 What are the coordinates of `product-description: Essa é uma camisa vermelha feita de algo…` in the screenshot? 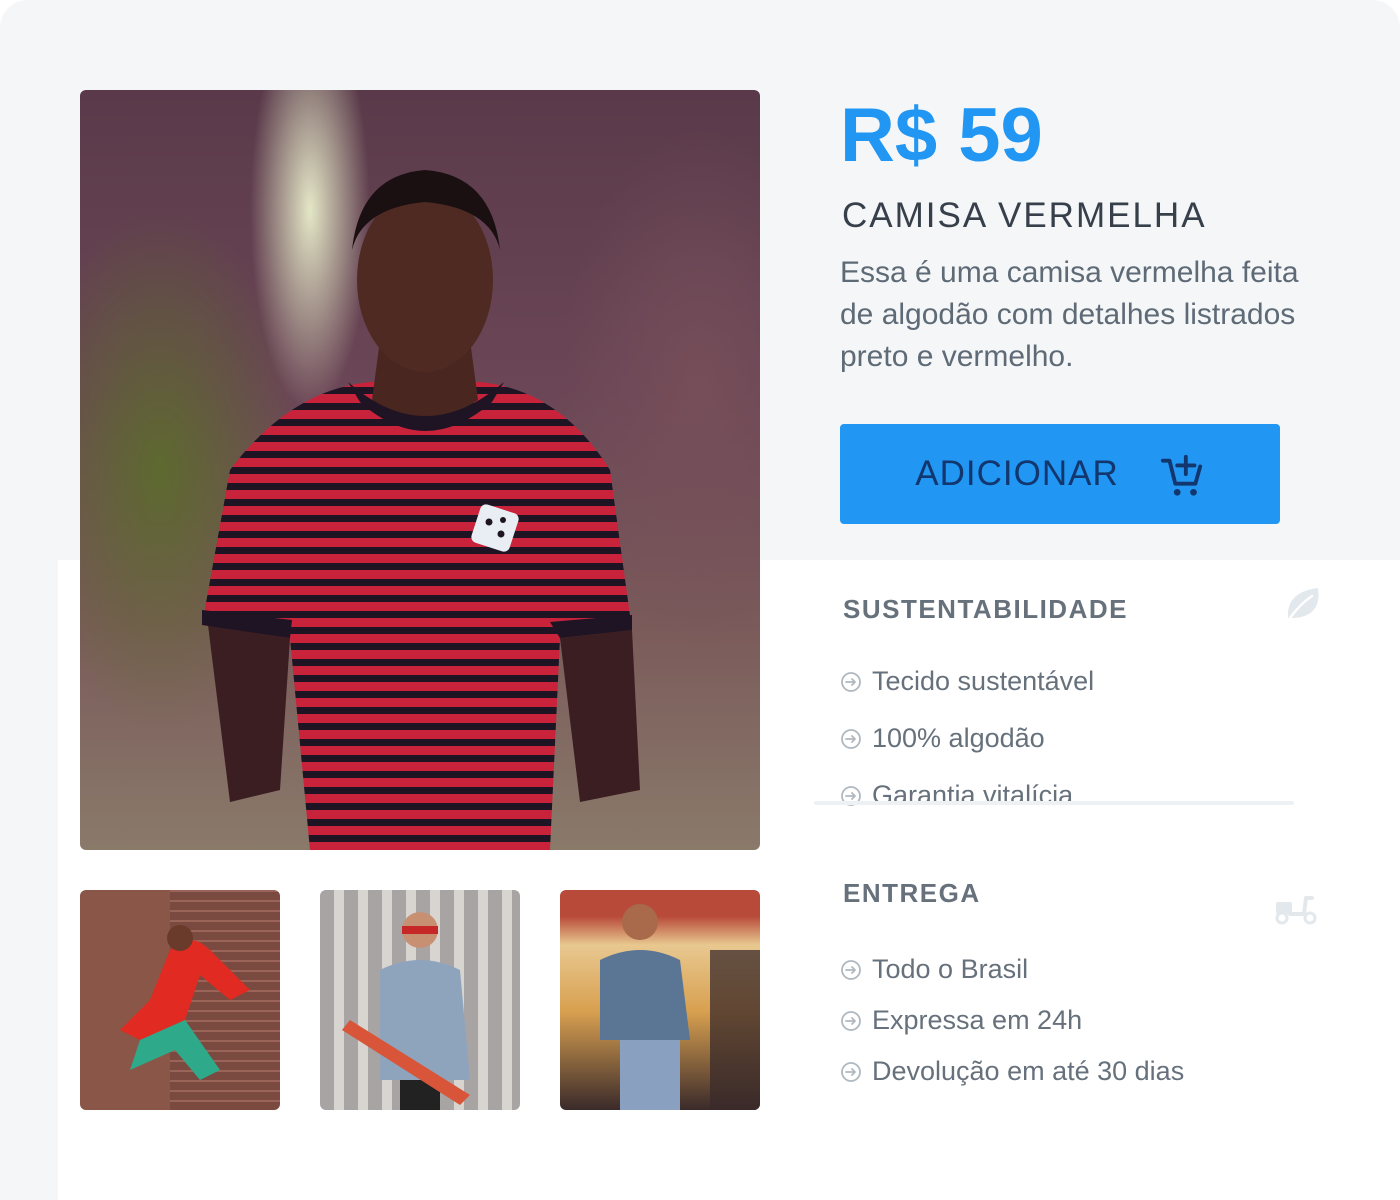 It's located at (1069, 314).